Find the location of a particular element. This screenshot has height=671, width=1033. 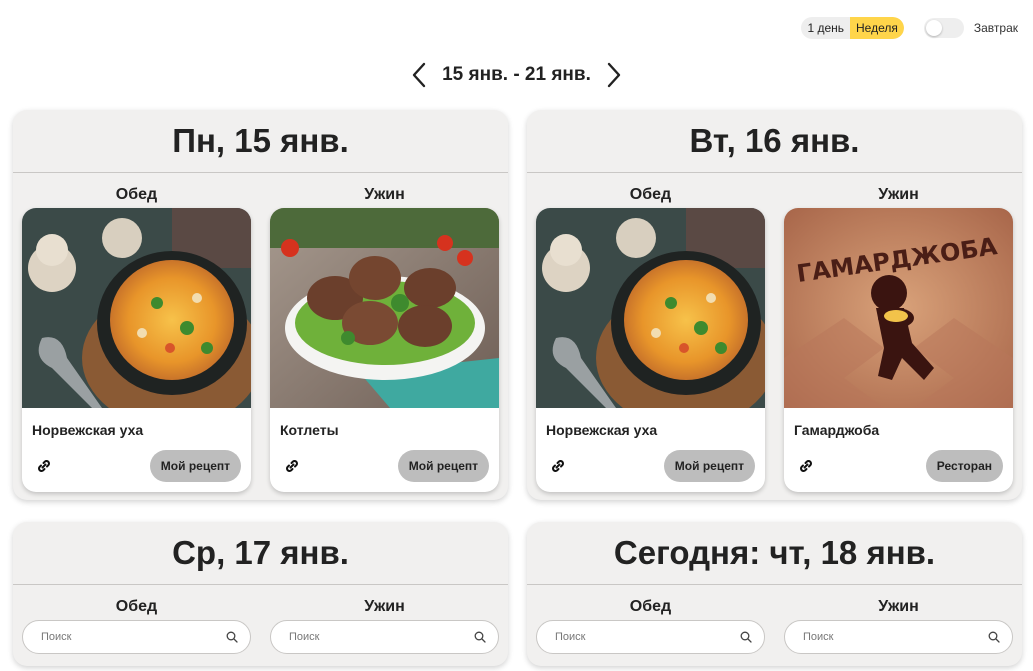

dish-card: Котлеты Мой рецепт is located at coordinates (384, 350).